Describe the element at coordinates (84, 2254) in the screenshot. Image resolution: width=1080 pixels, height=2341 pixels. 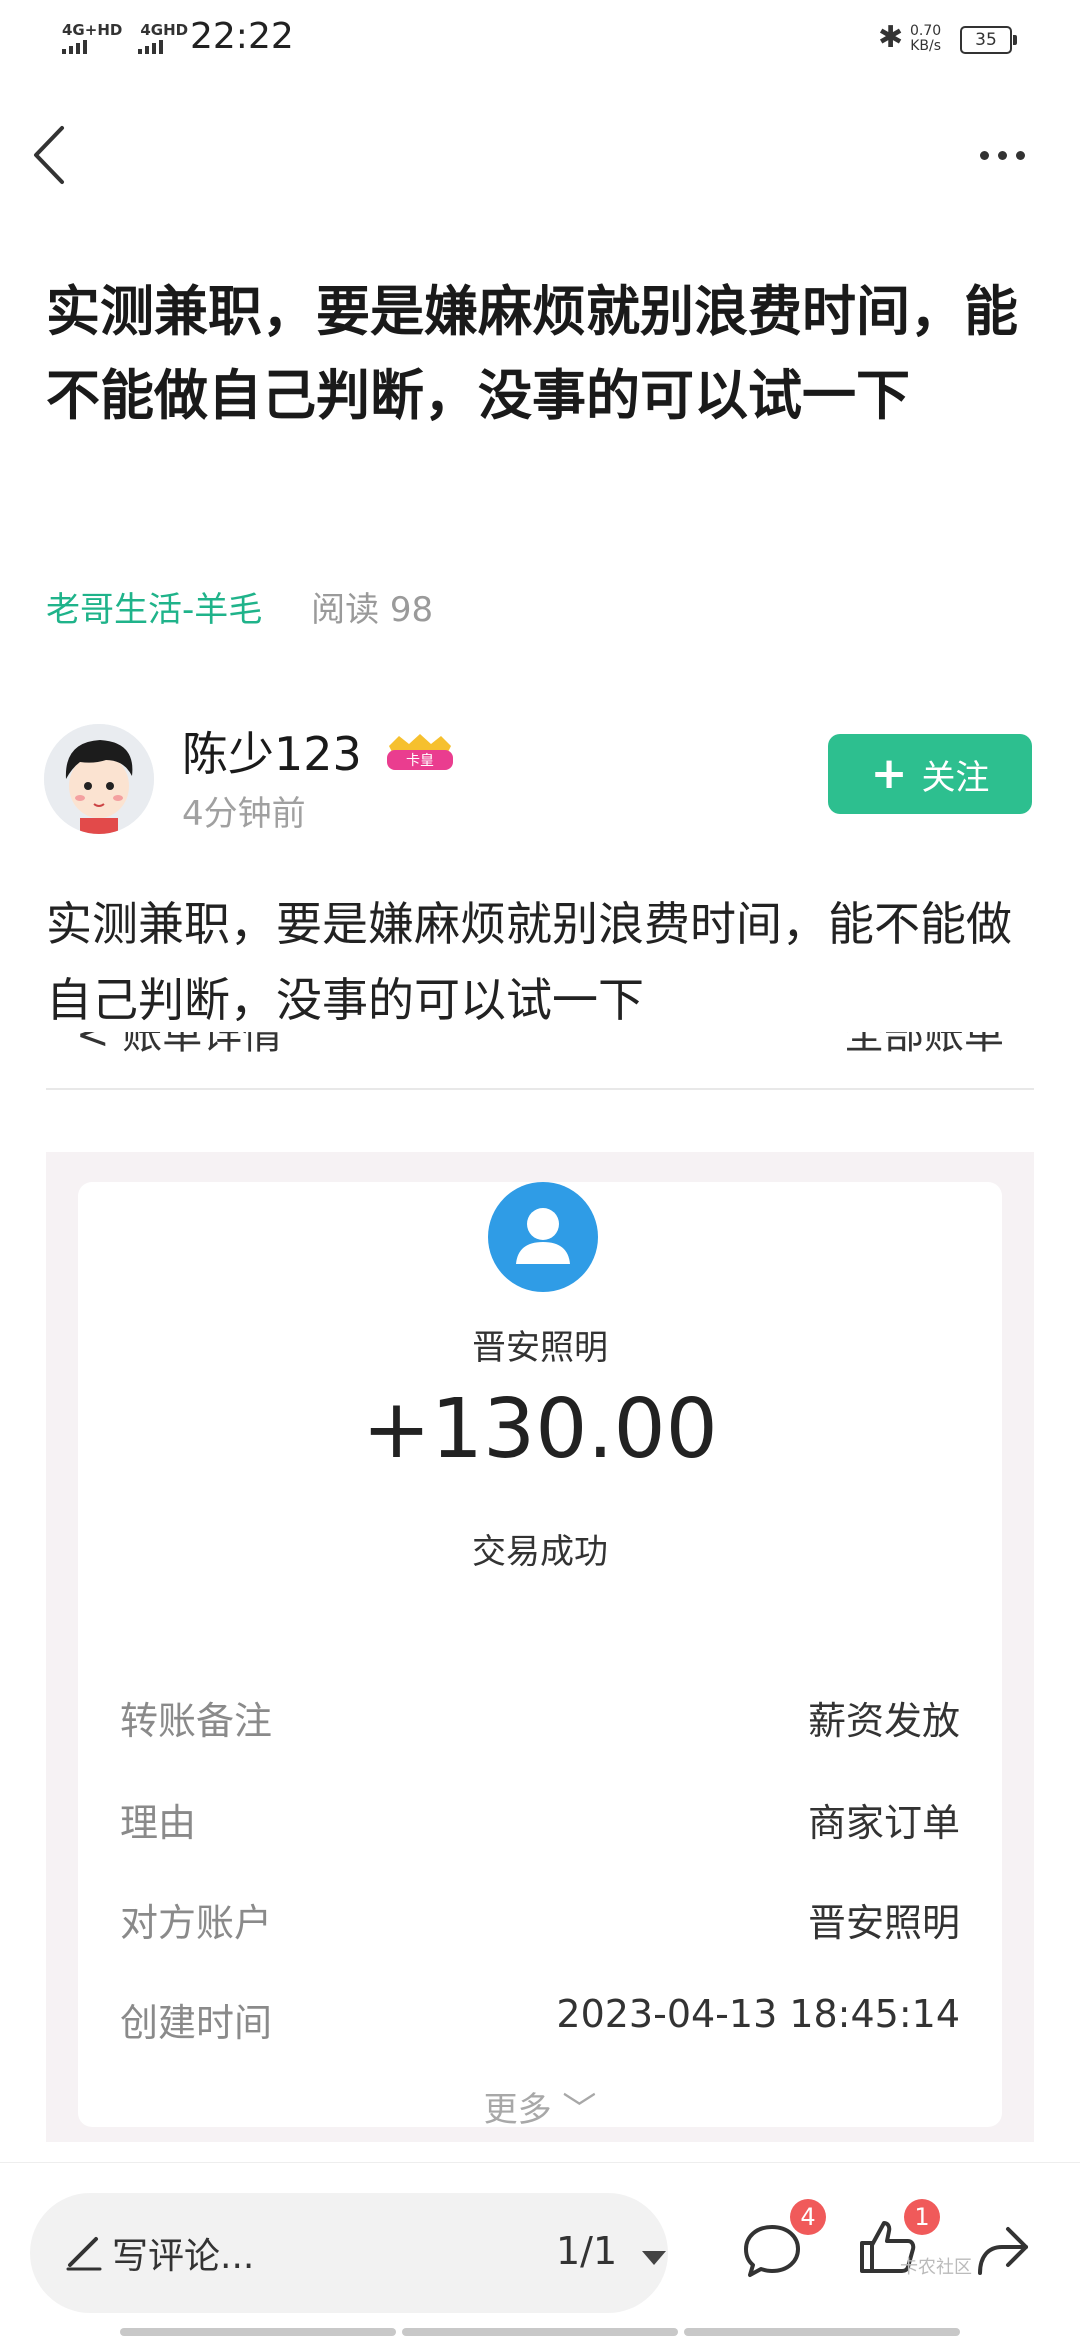
I see `pencil-icon` at that location.